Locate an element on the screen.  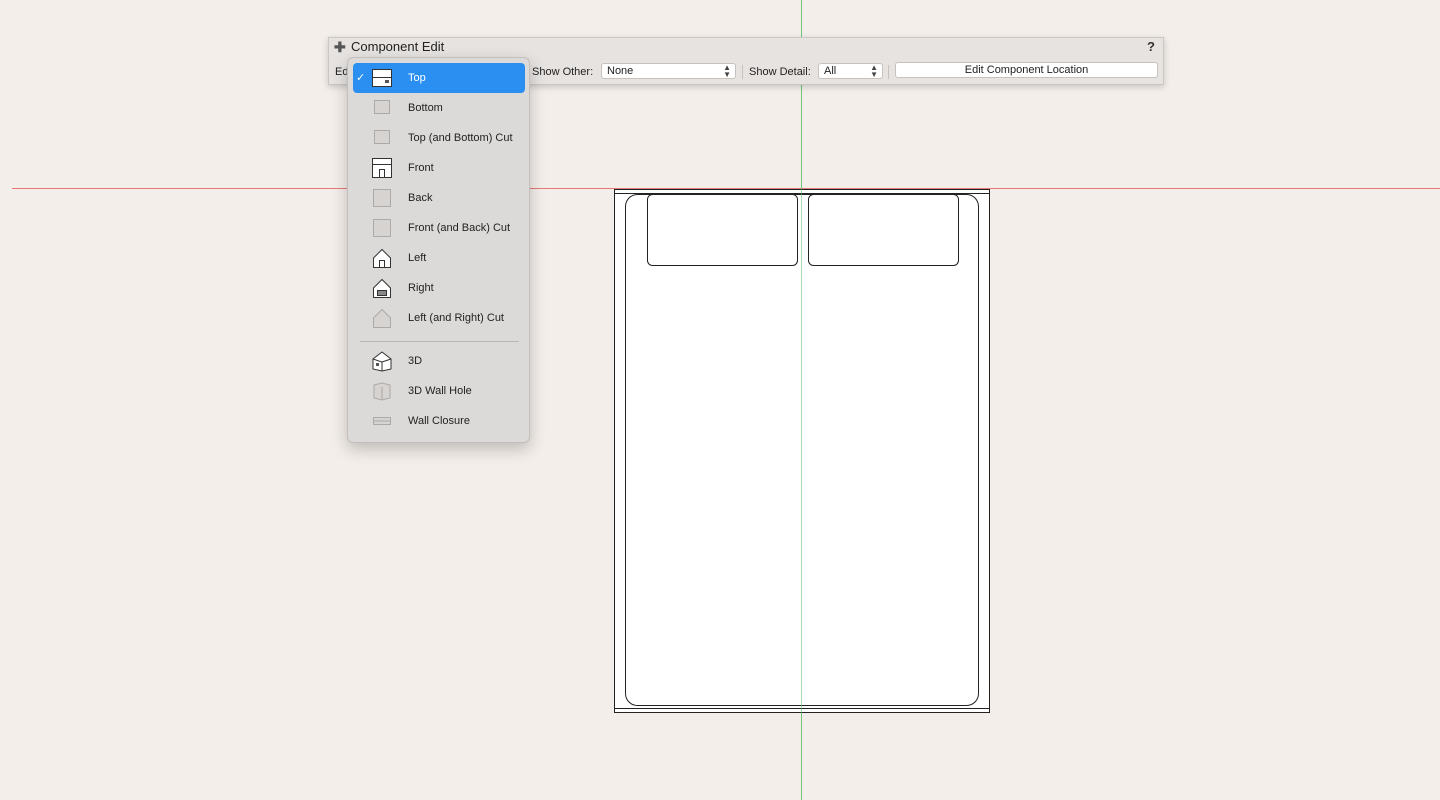
menu-item-top-bottom-cut: Top (and Bottom) Cut is located at coordinates (439, 138).